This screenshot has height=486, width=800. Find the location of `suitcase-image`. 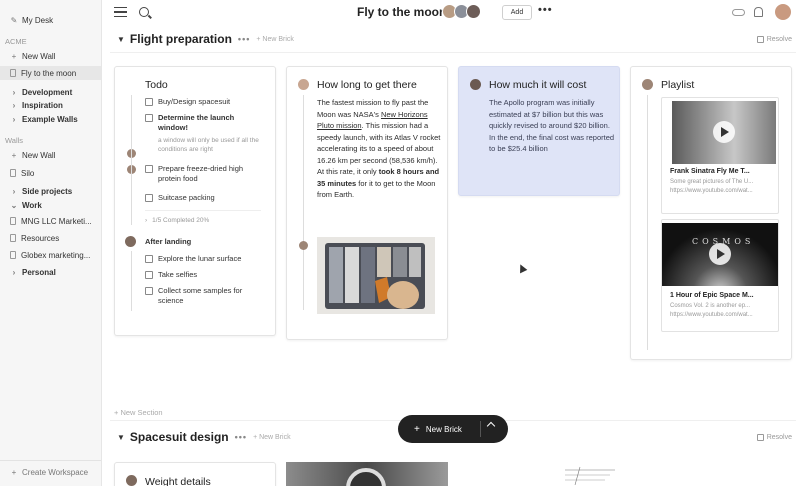

suitcase-image is located at coordinates (376, 275).